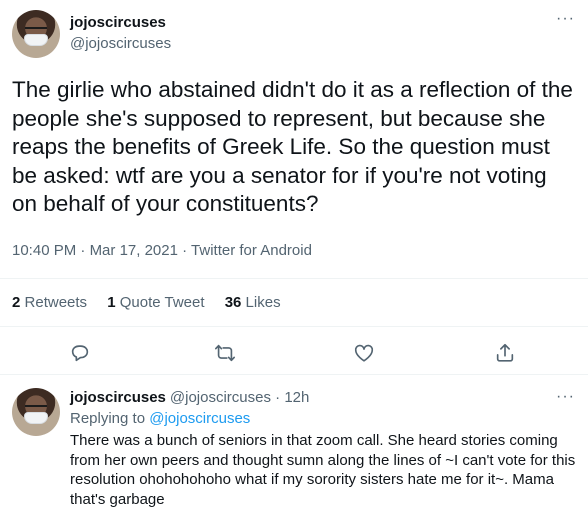  I want to click on tweet-stats: 2 Retweets 1 Quote Tweet 36 Likes, so click(154, 302).